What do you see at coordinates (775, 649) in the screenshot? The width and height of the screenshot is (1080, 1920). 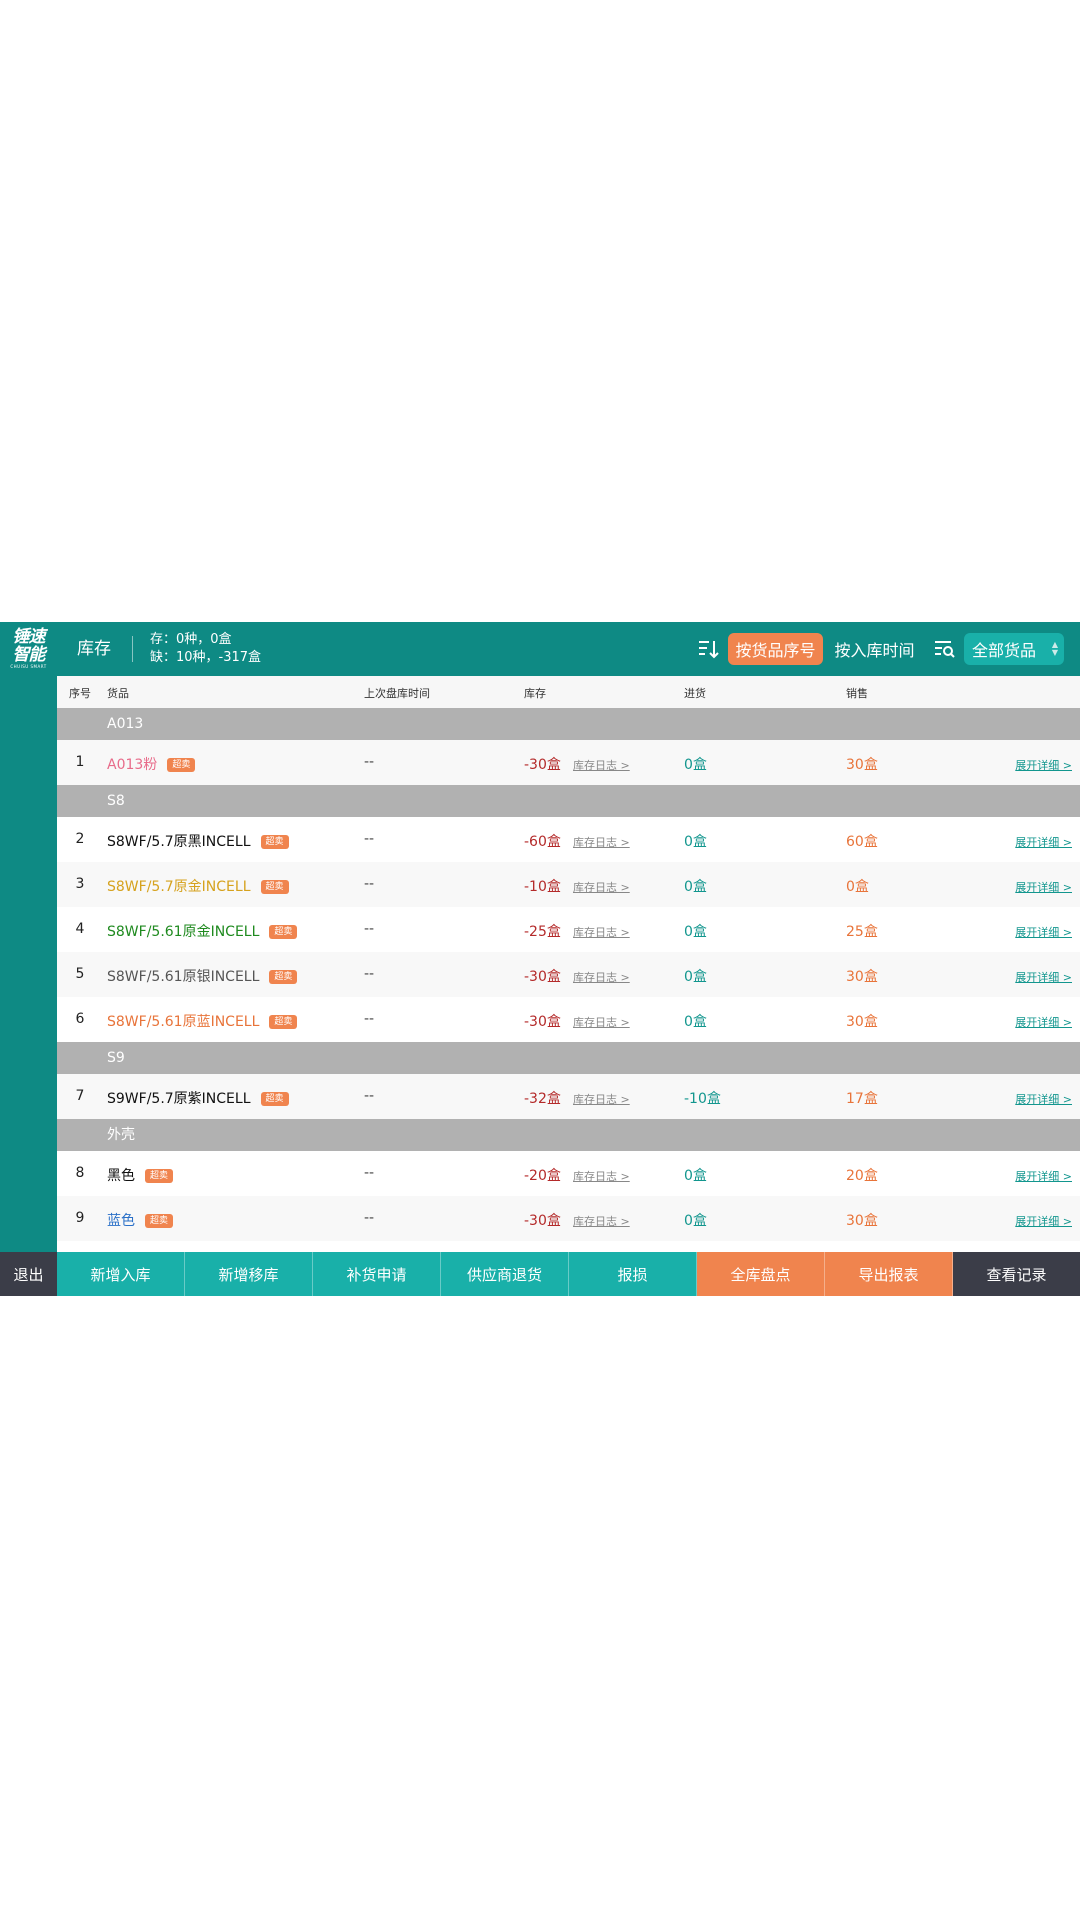 I see `sort-by-seq-button: 按货品序号` at bounding box center [775, 649].